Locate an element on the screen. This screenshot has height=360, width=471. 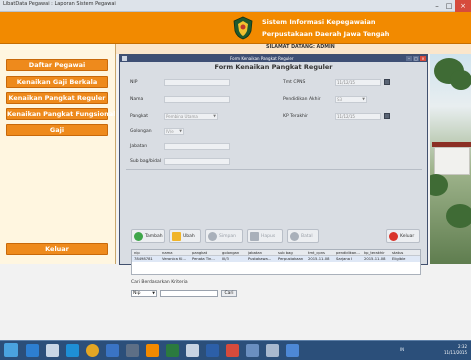
kp-terakhir-field: 11/12/15 is located at coordinates (358, 116).